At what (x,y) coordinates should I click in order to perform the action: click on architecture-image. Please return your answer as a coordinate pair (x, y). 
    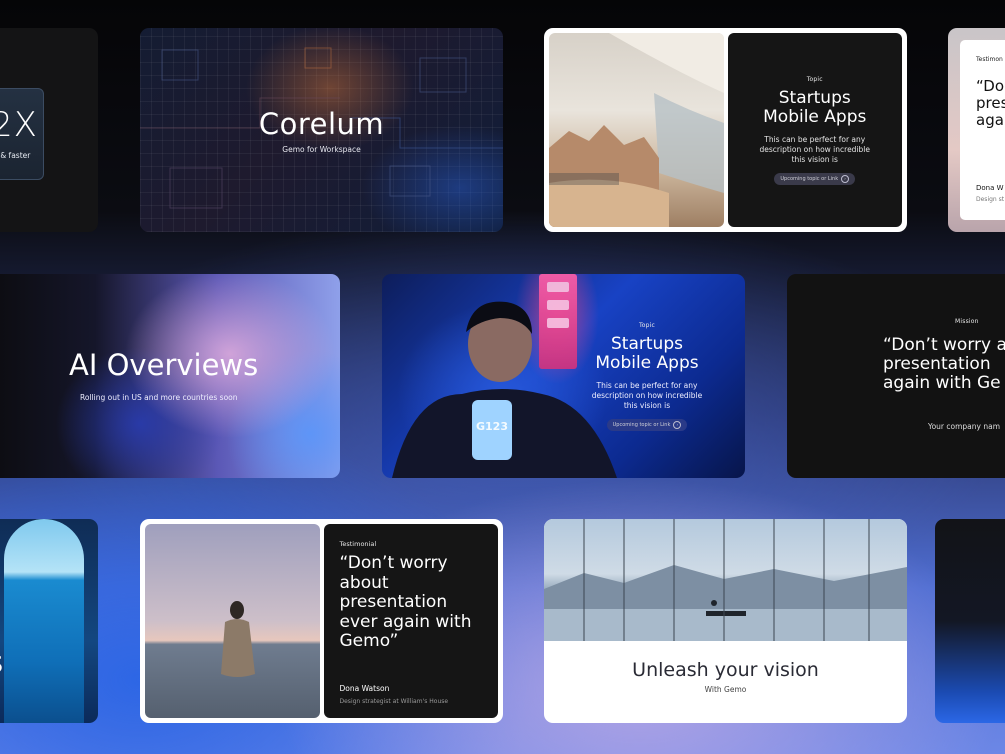
    Looking at the image, I should click on (636, 130).